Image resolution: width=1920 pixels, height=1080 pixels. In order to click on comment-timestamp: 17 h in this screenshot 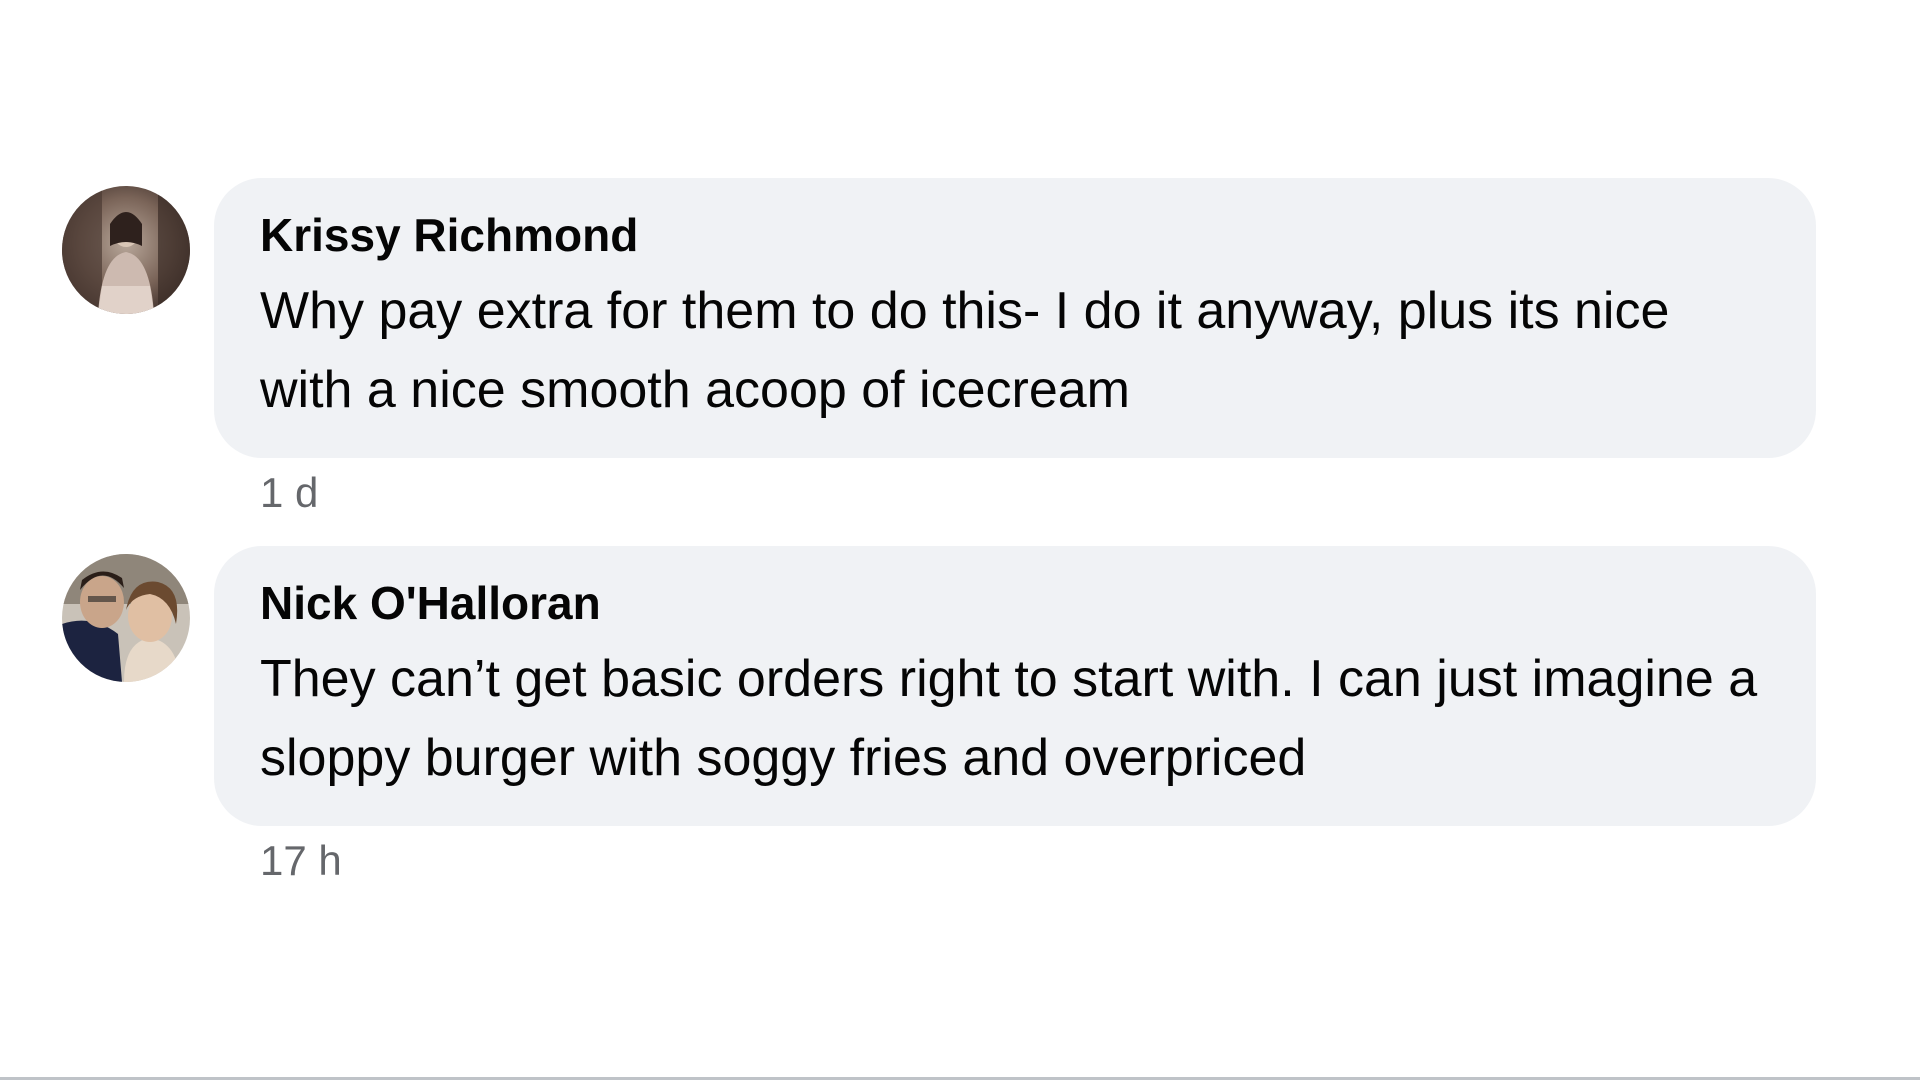, I will do `click(301, 861)`.